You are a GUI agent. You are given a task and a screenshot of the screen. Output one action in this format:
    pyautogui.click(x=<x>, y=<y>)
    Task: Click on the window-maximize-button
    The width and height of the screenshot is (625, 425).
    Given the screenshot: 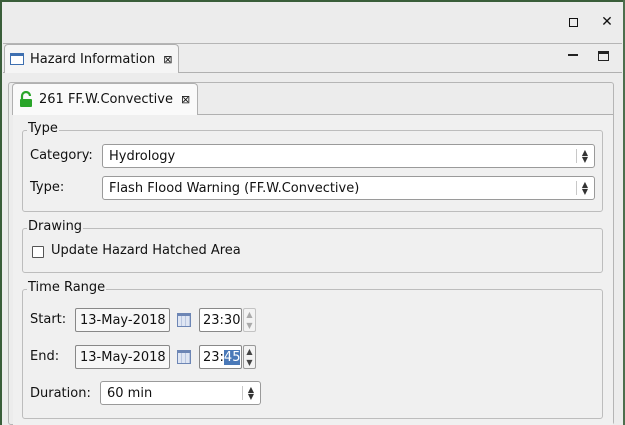 What is the action you would take?
    pyautogui.click(x=573, y=22)
    